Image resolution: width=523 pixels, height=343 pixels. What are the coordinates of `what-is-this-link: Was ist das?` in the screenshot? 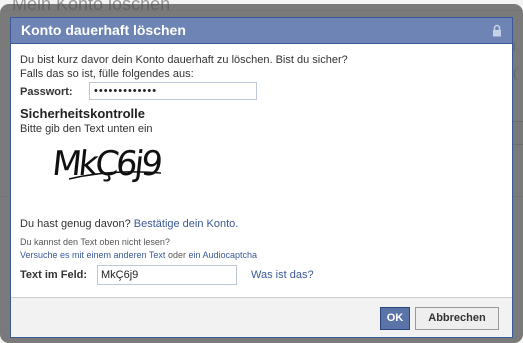 It's located at (282, 275).